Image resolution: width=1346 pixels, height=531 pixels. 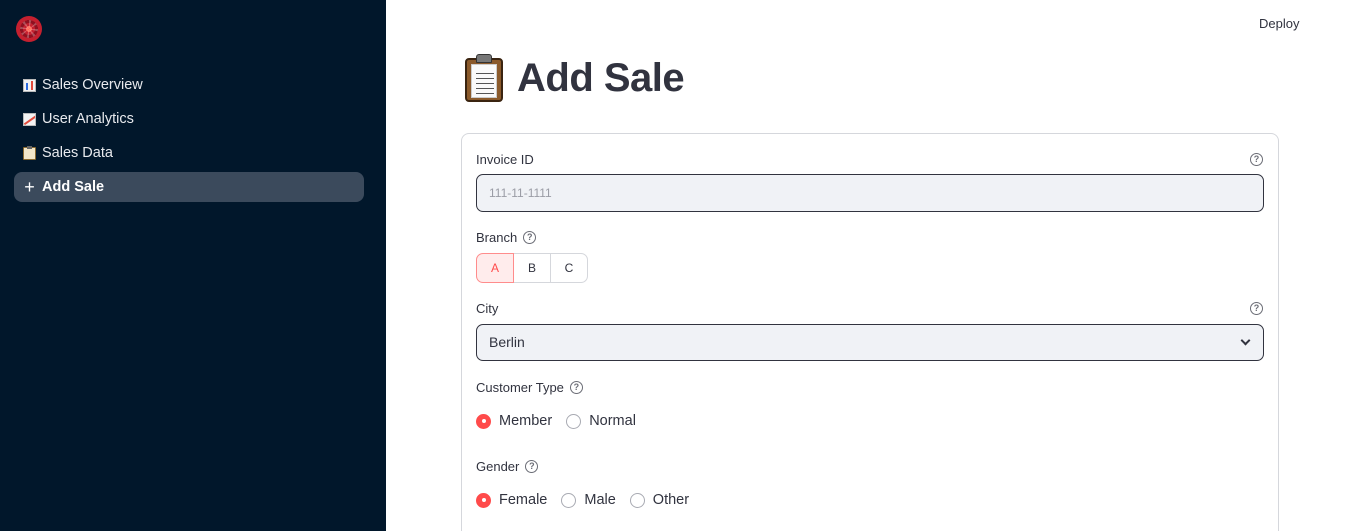 I want to click on gender-label: Gender ?, so click(x=507, y=466).